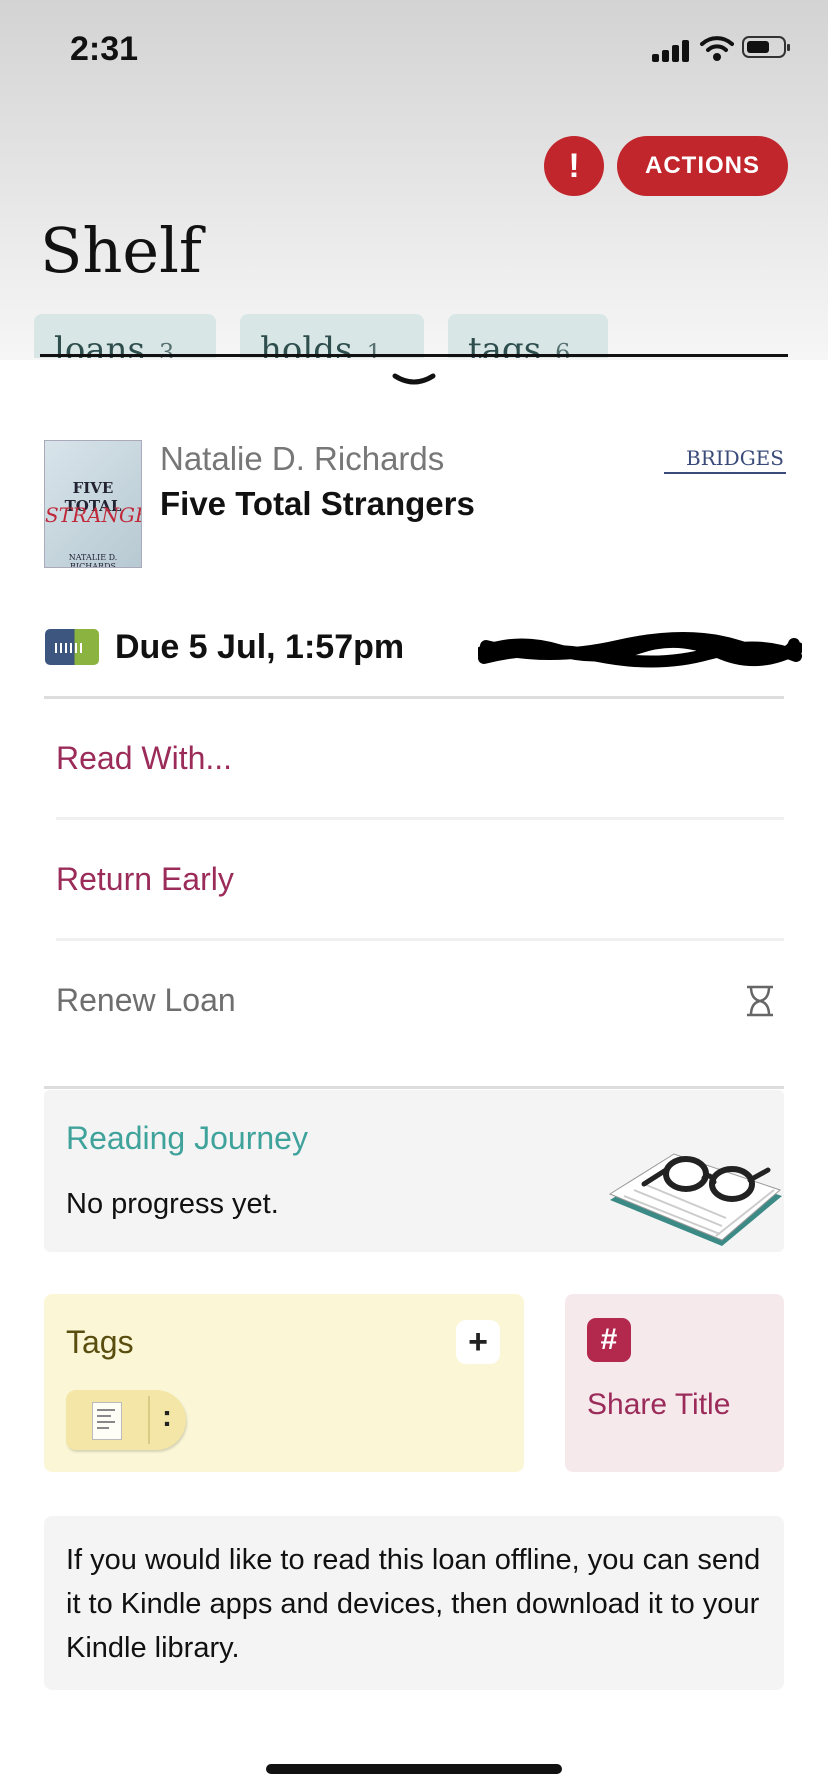 The width and height of the screenshot is (828, 1792). Describe the element at coordinates (674, 1383) in the screenshot. I see `share-title-card: # Share Title` at that location.